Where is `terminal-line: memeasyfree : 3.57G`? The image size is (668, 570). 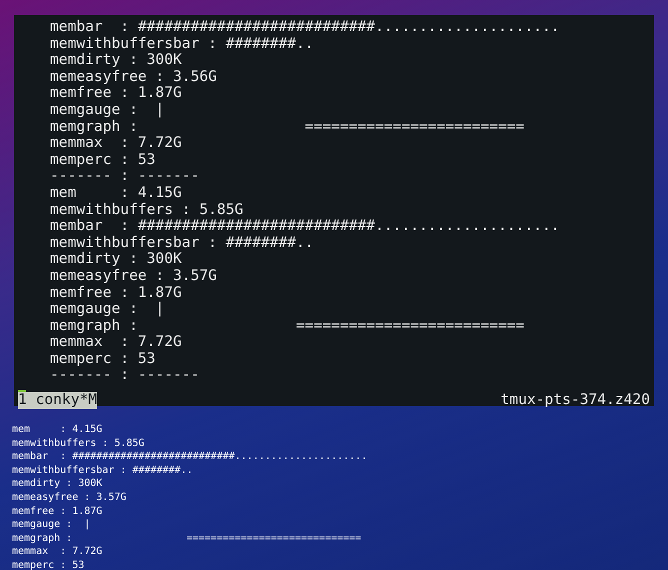 terminal-line: memeasyfree : 3.57G is located at coordinates (133, 276).